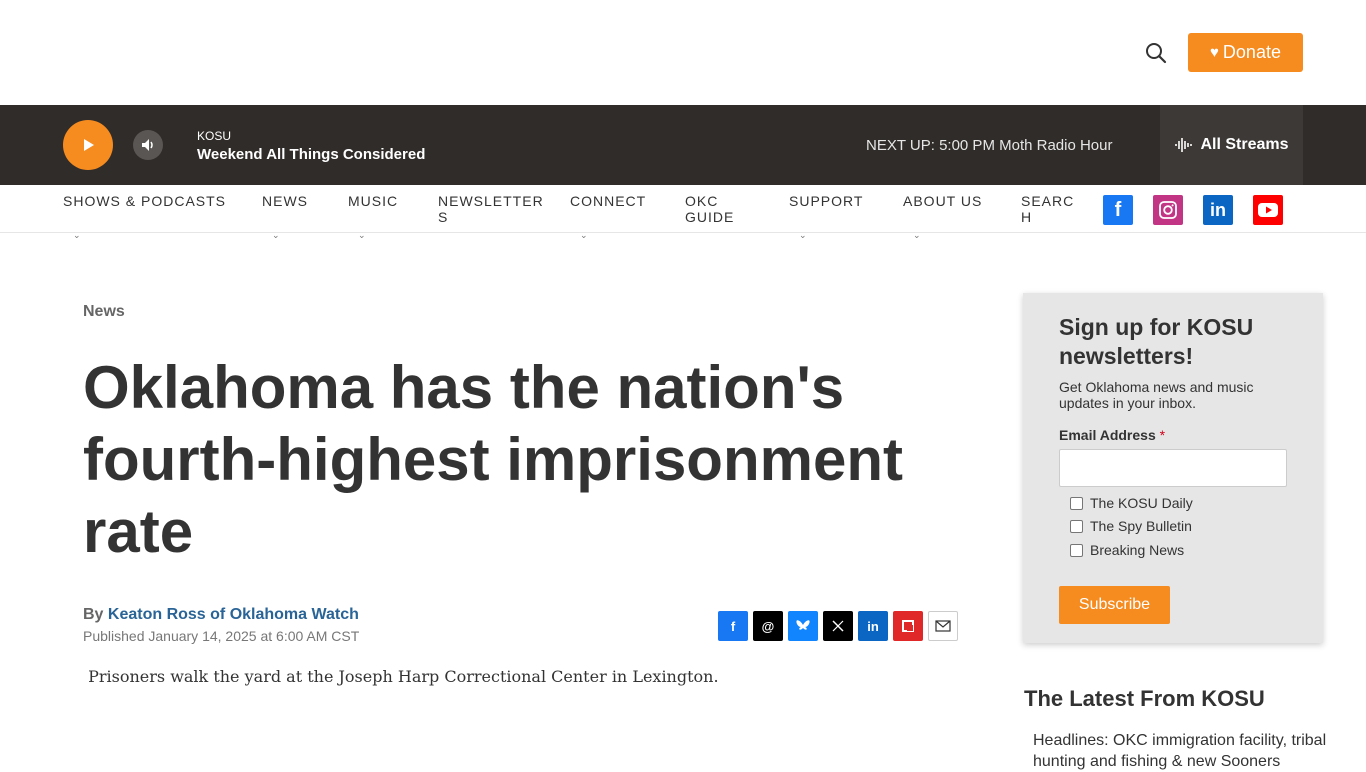 Image resolution: width=1366 pixels, height=772 pixels. I want to click on heart-icon: ♥, so click(1214, 52).